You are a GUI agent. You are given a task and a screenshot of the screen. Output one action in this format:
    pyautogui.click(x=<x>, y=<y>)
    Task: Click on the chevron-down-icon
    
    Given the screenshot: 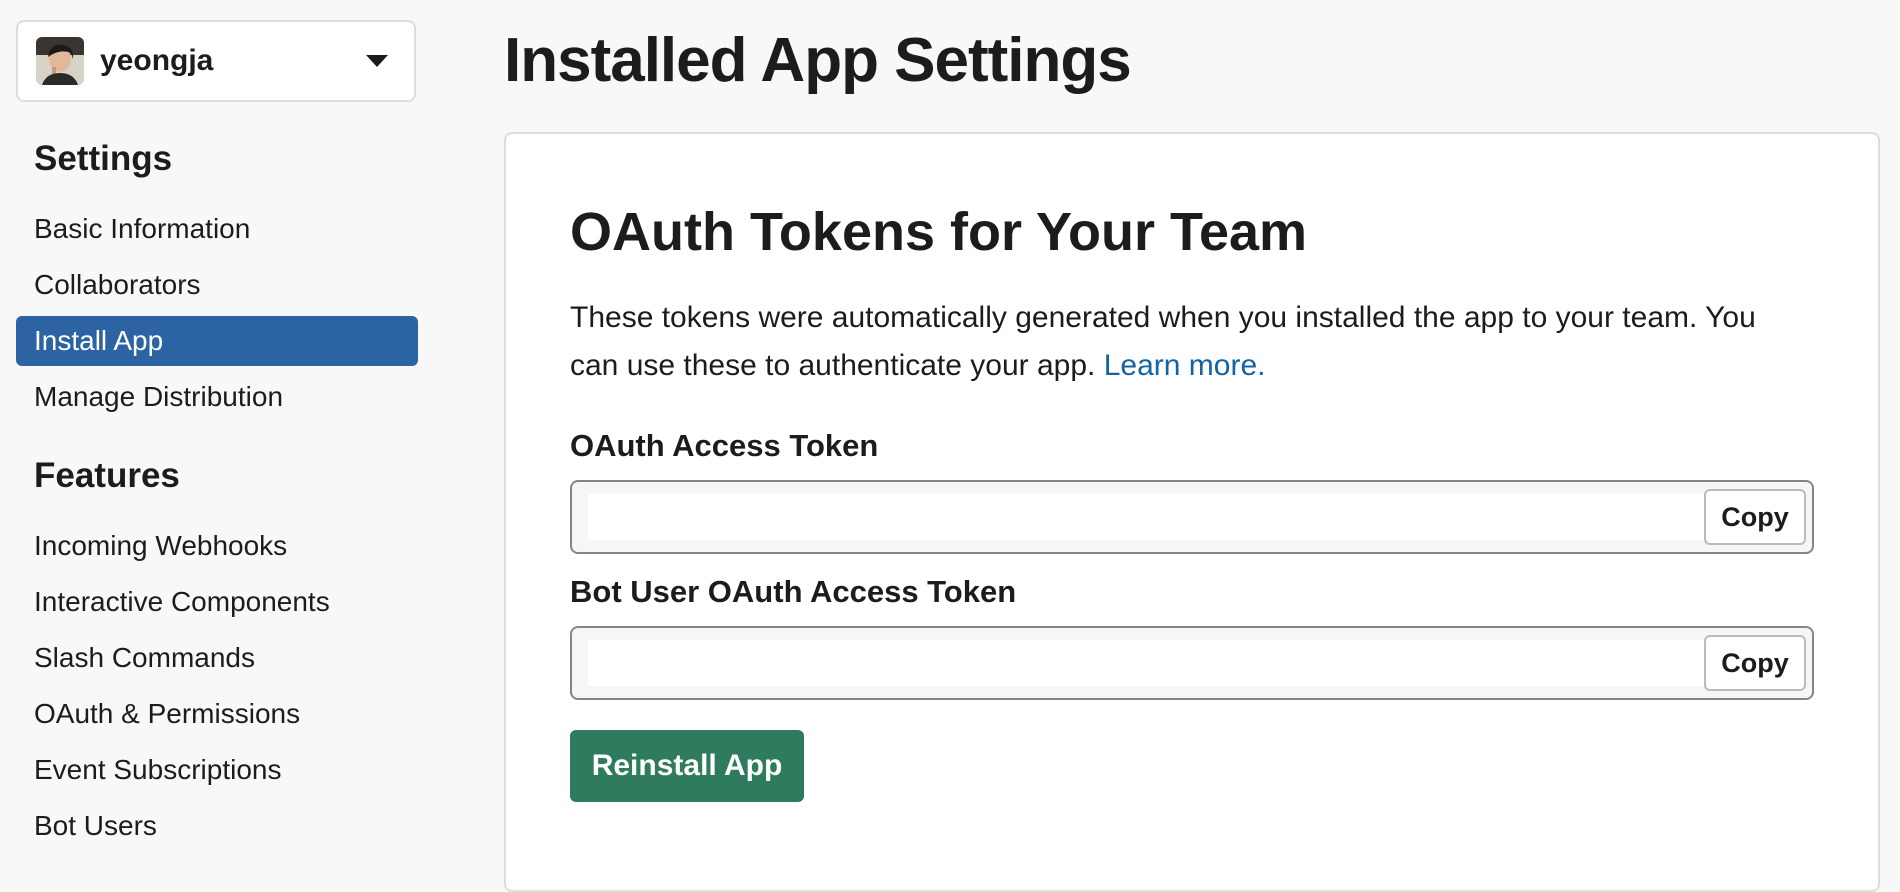 What is the action you would take?
    pyautogui.click(x=377, y=61)
    